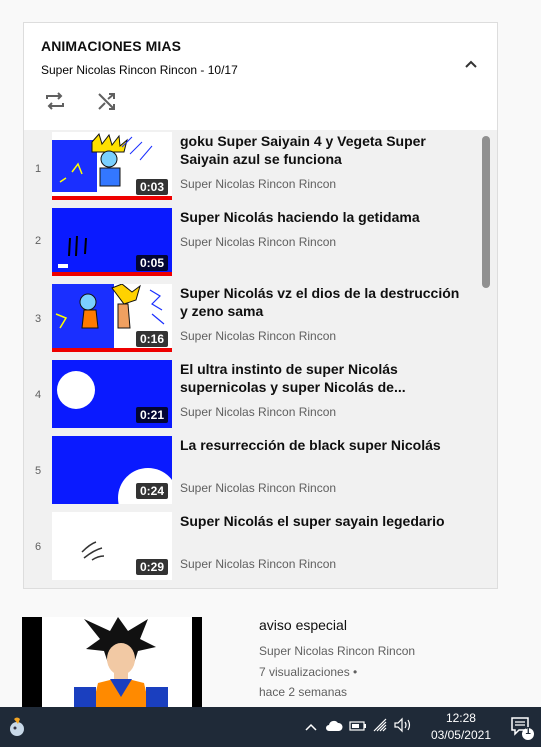 Image resolution: width=541 pixels, height=747 pixels. I want to click on video-thumbnail: 0:16, so click(112, 318).